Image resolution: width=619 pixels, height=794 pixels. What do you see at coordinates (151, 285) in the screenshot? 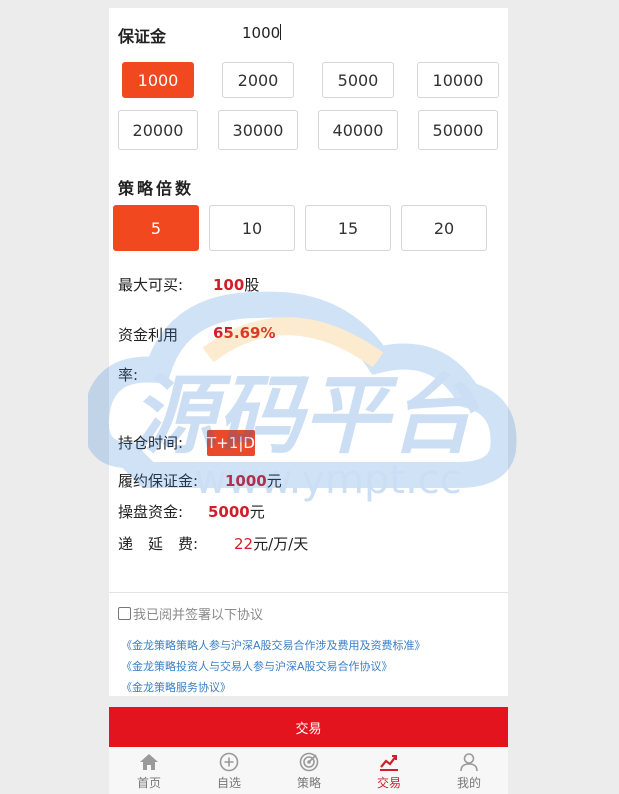
I see `max-buy-label: 最大可买:` at bounding box center [151, 285].